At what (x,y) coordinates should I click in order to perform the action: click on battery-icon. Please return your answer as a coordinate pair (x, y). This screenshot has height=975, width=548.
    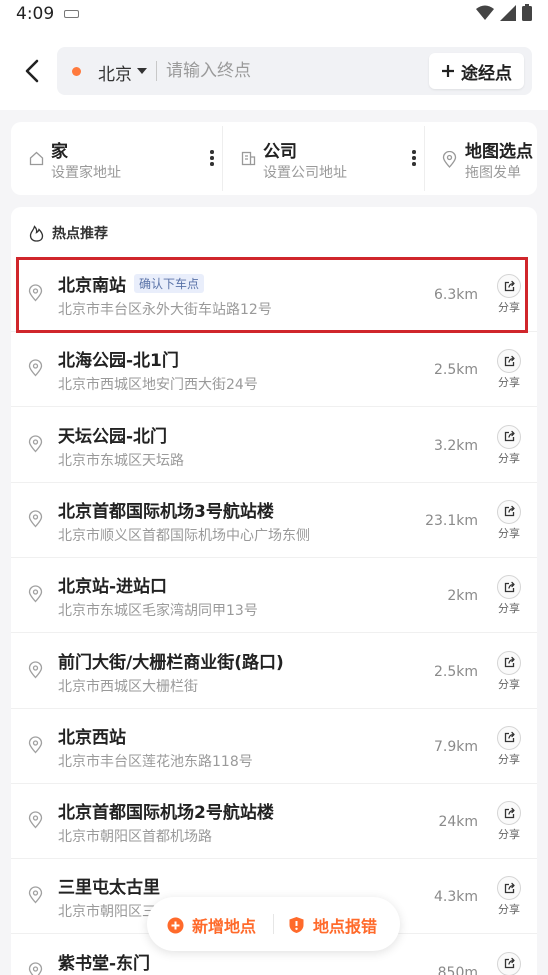
    Looking at the image, I should click on (527, 12).